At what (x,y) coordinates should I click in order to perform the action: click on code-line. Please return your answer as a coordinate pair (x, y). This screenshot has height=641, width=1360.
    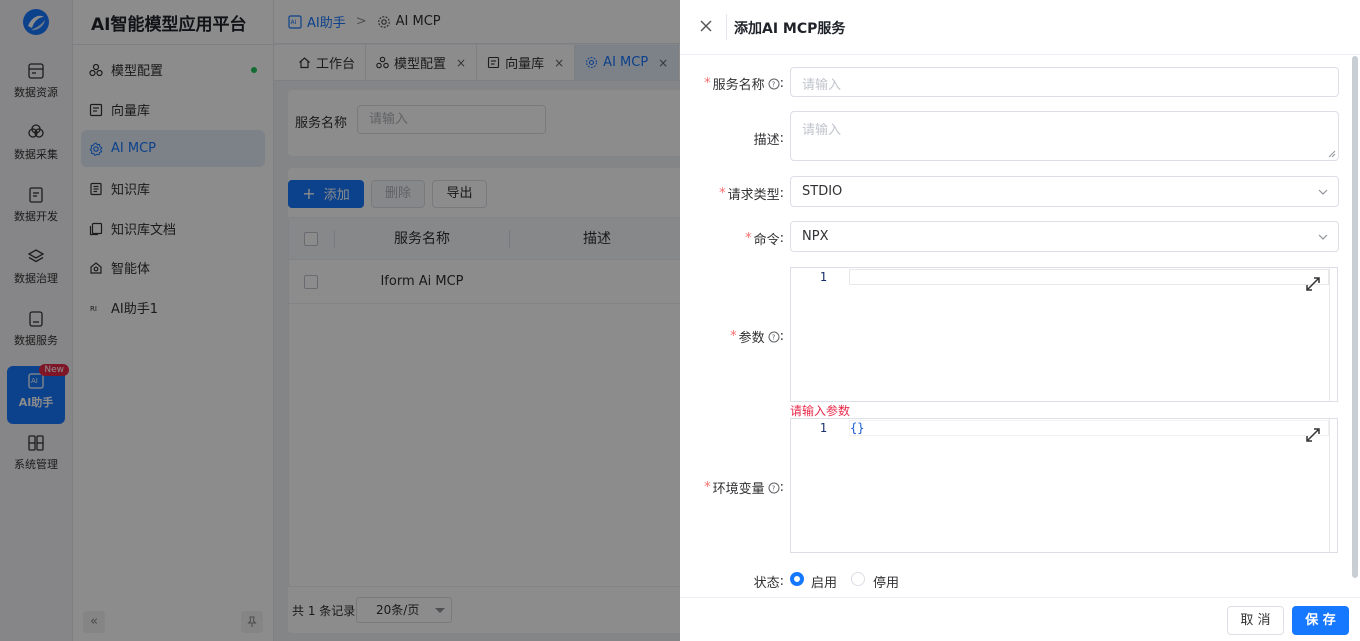
    Looking at the image, I should click on (1089, 277).